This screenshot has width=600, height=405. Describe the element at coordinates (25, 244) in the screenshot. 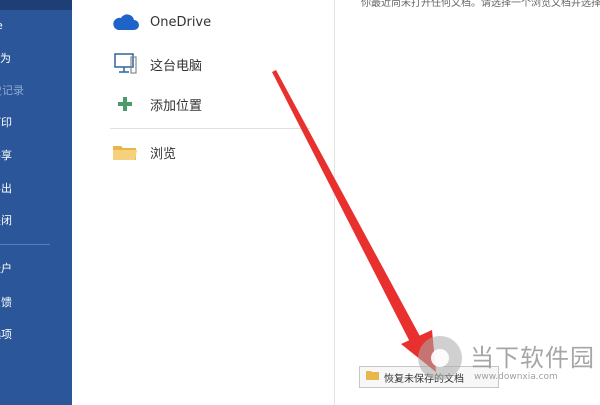

I see `sidebar-separator` at that location.